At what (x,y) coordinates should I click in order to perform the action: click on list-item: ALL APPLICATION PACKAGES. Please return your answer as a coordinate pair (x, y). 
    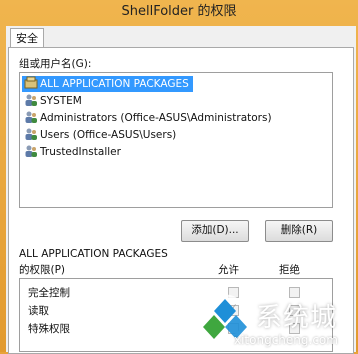
    Looking at the image, I should click on (107, 84).